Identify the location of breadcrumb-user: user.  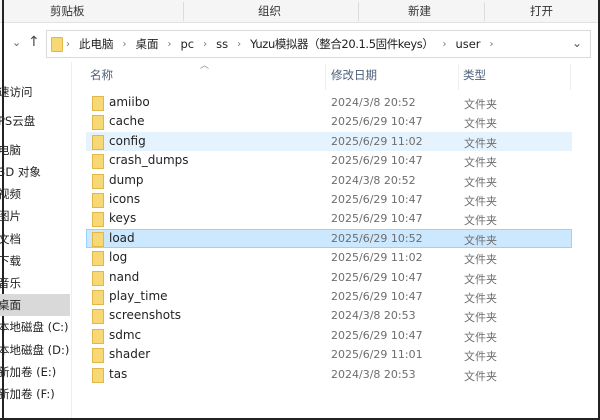
(467, 44).